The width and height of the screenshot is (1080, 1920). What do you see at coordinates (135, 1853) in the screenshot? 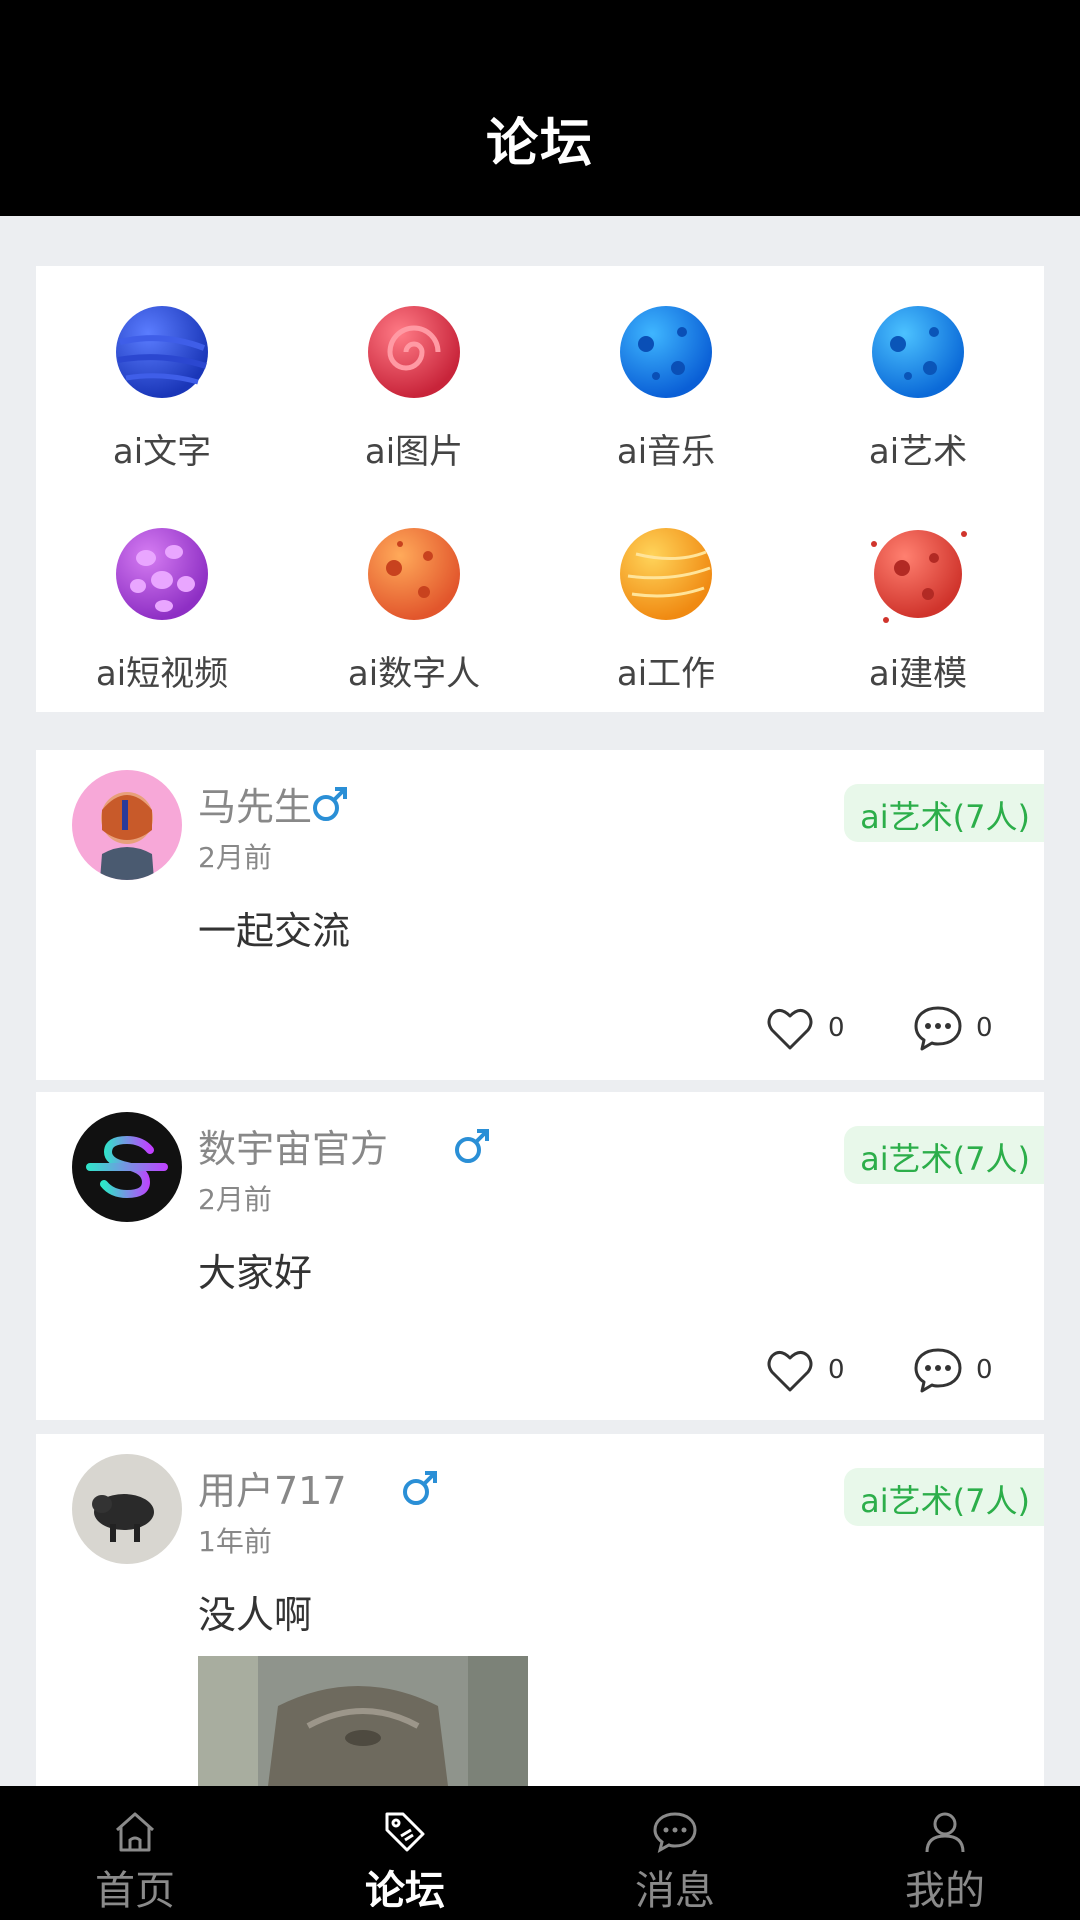
I see `tab-home: 首页` at bounding box center [135, 1853].